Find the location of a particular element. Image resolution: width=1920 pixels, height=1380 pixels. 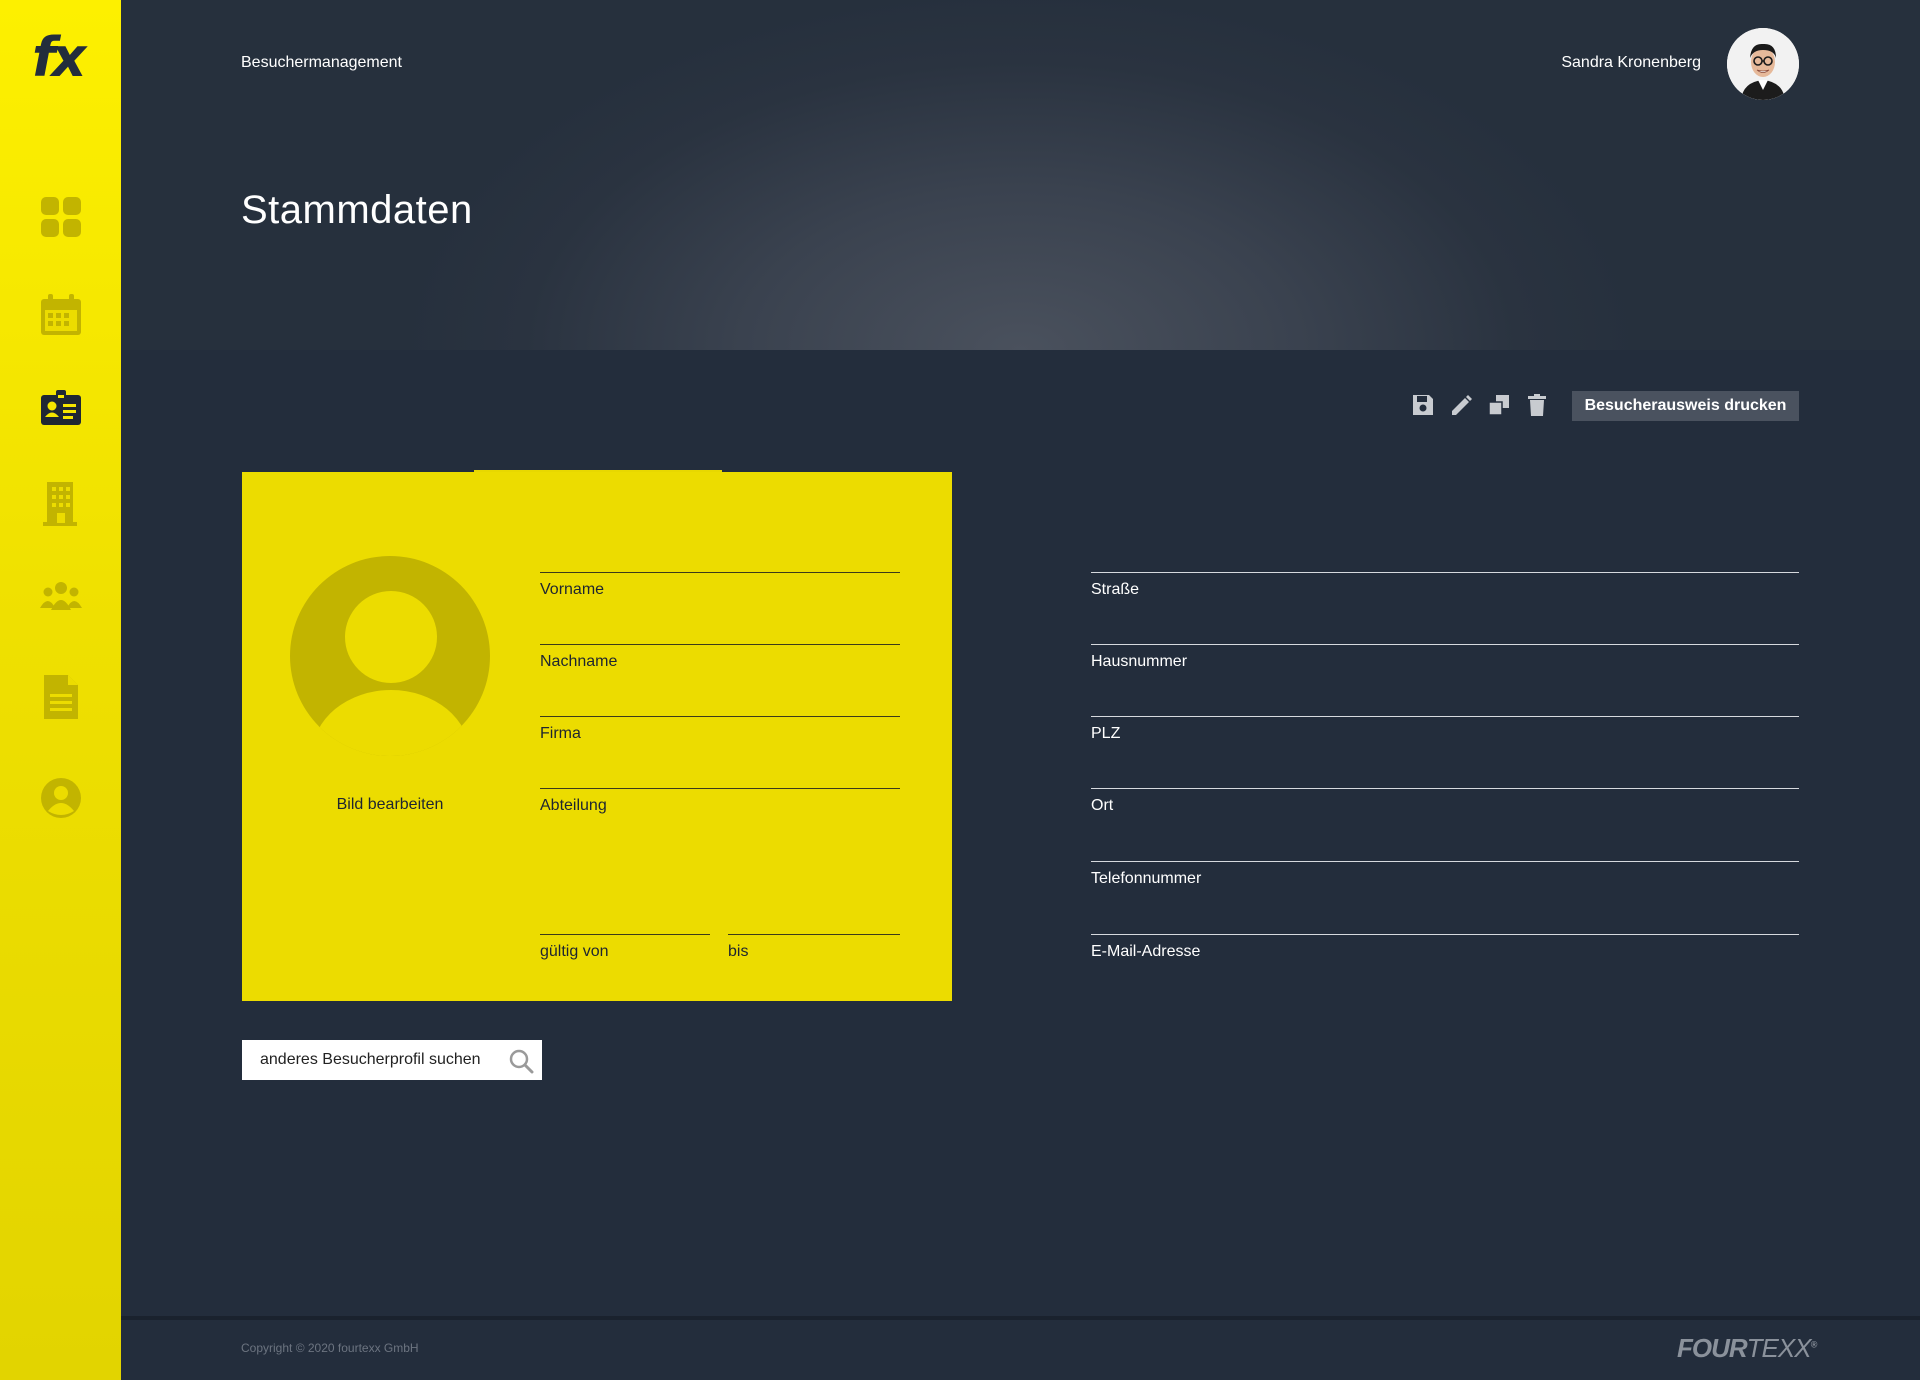

calendar-icon is located at coordinates (61, 314).